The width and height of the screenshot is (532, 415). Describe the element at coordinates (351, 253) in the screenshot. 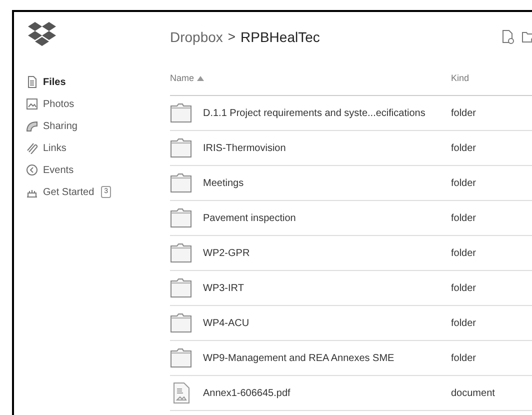

I see `file-row: WP2-GPR folder` at that location.